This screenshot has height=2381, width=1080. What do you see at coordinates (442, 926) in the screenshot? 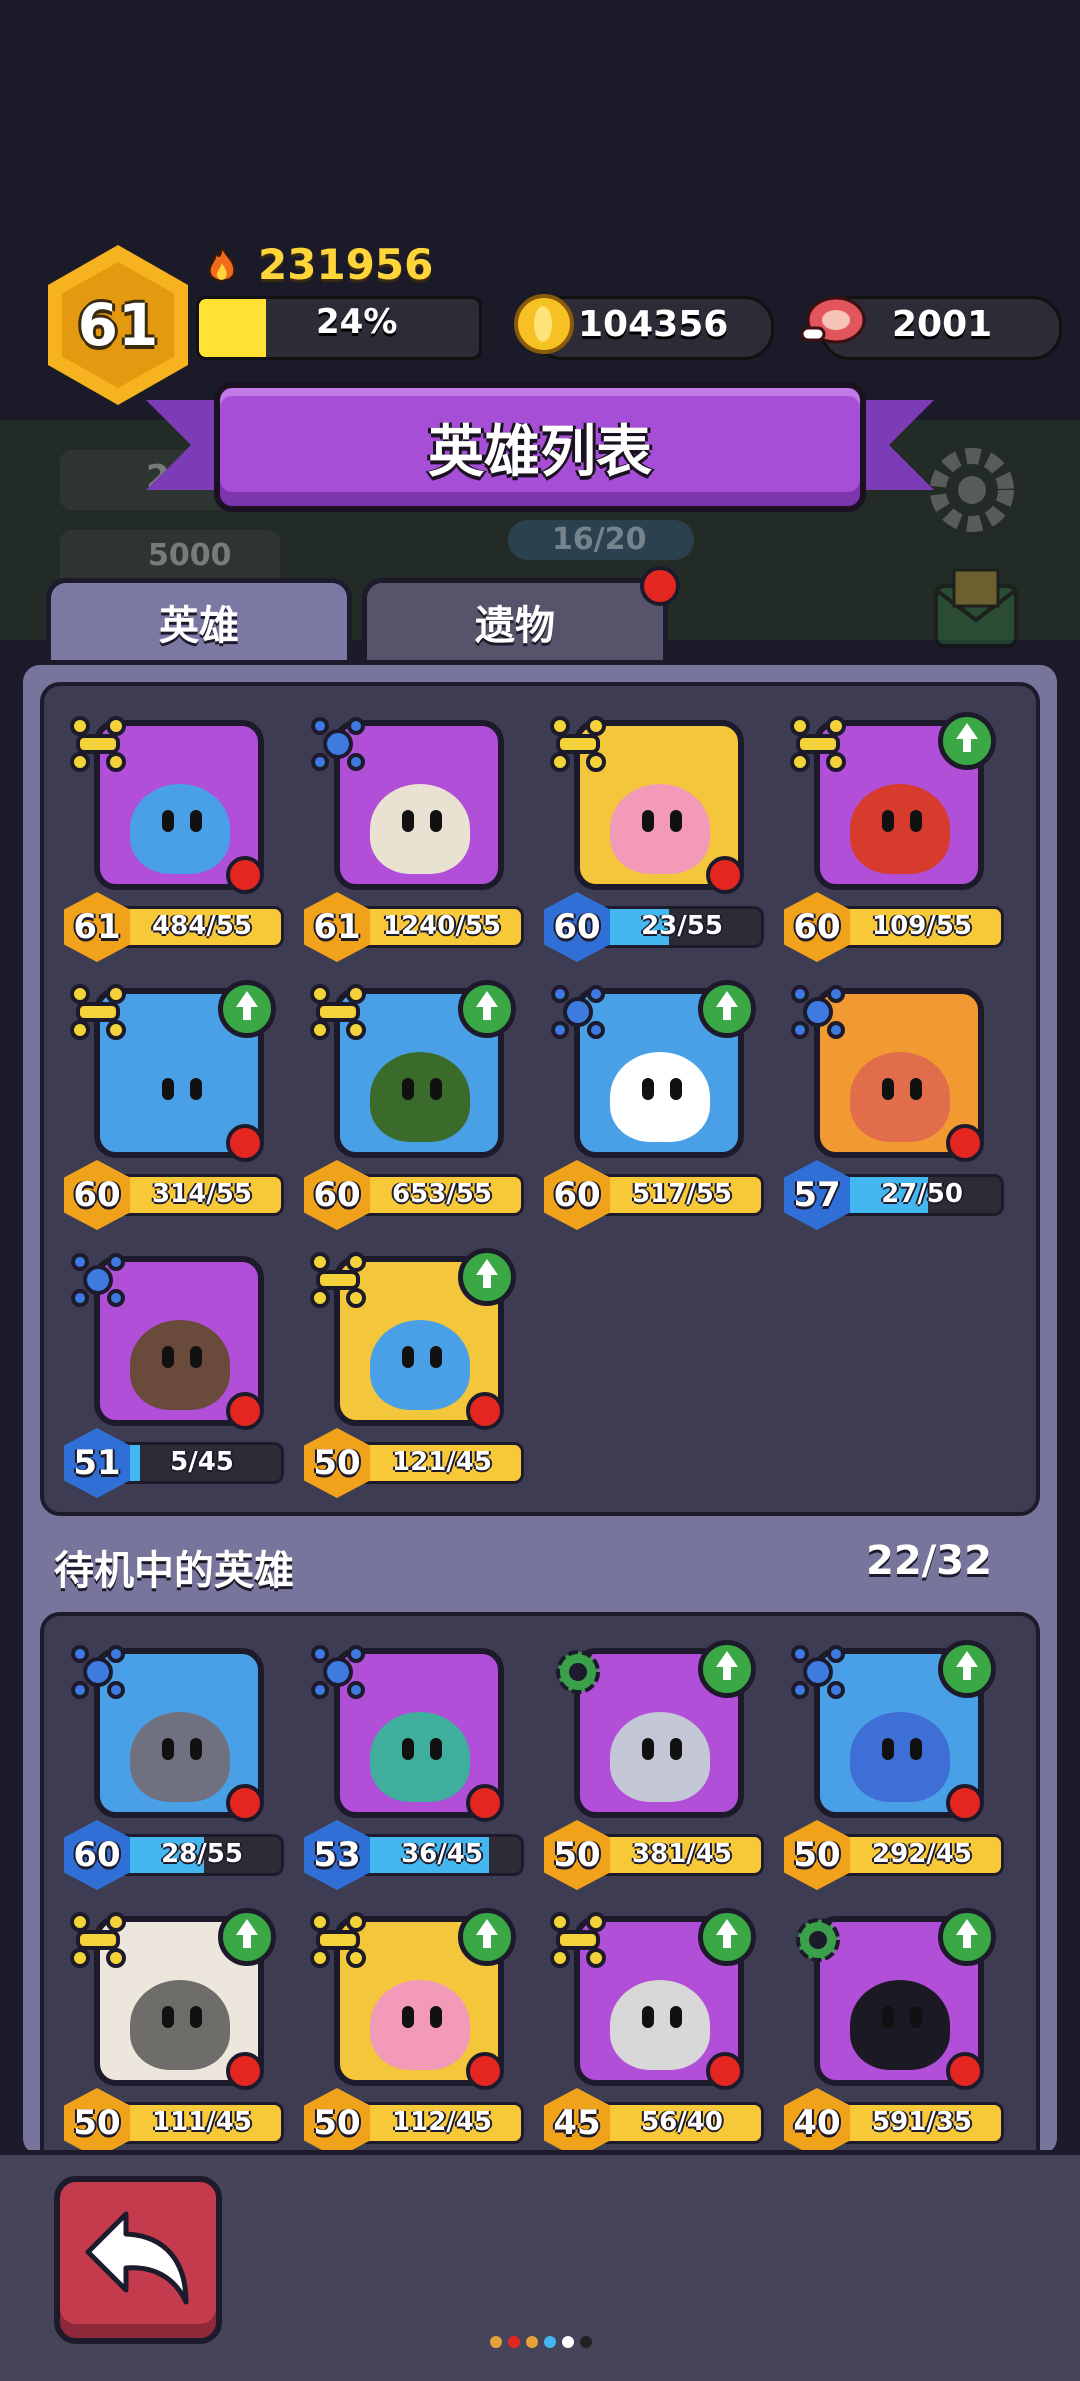
I see `hero-progress-text: 1240/55` at bounding box center [442, 926].